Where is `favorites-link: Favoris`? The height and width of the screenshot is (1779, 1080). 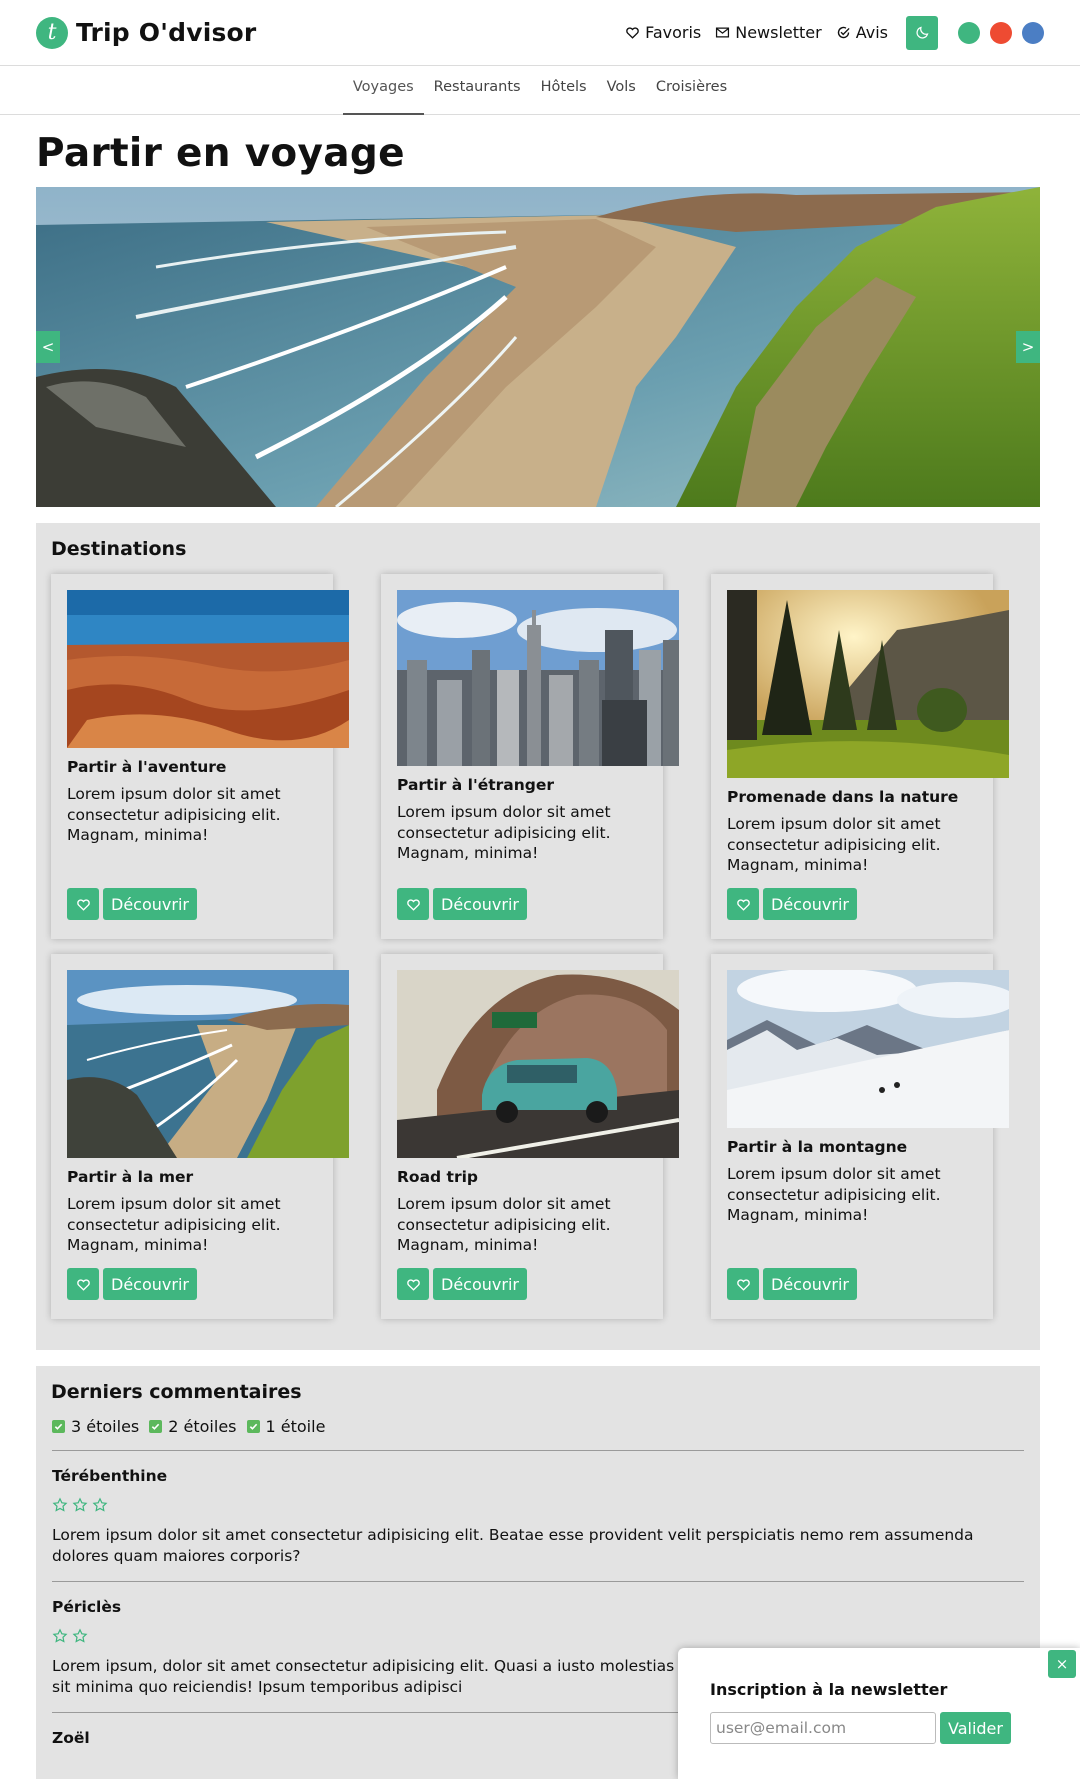 favorites-link: Favoris is located at coordinates (663, 32).